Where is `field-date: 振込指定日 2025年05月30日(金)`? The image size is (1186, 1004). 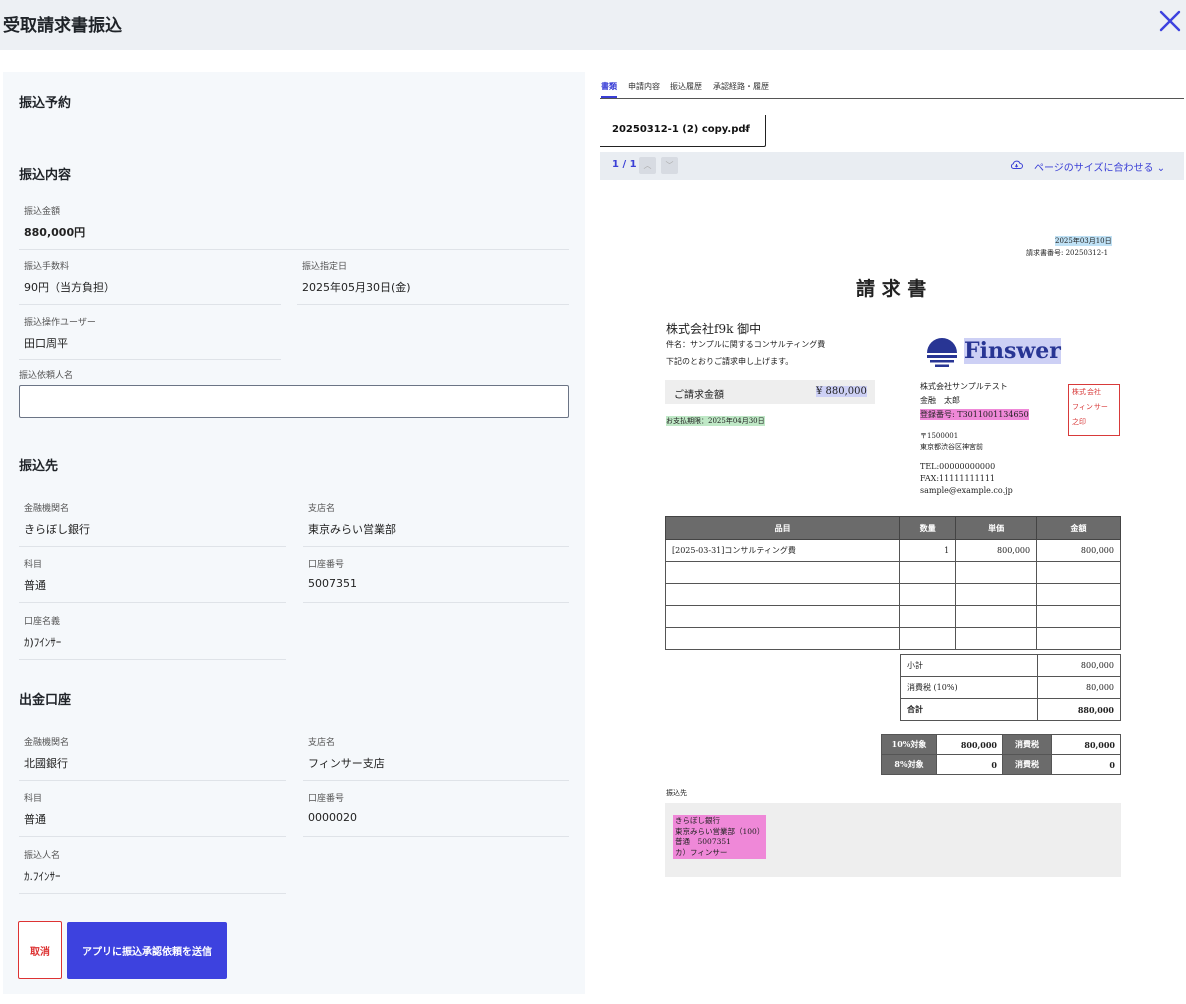 field-date: 振込指定日 2025年05月30日(金) is located at coordinates (433, 282).